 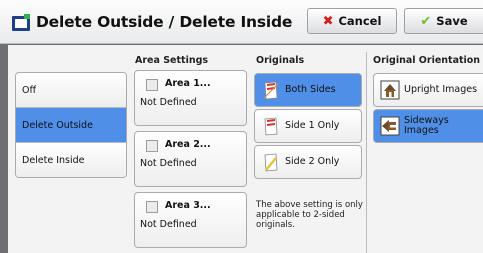 What do you see at coordinates (390, 126) in the screenshot?
I see `sideways-images-icon` at bounding box center [390, 126].